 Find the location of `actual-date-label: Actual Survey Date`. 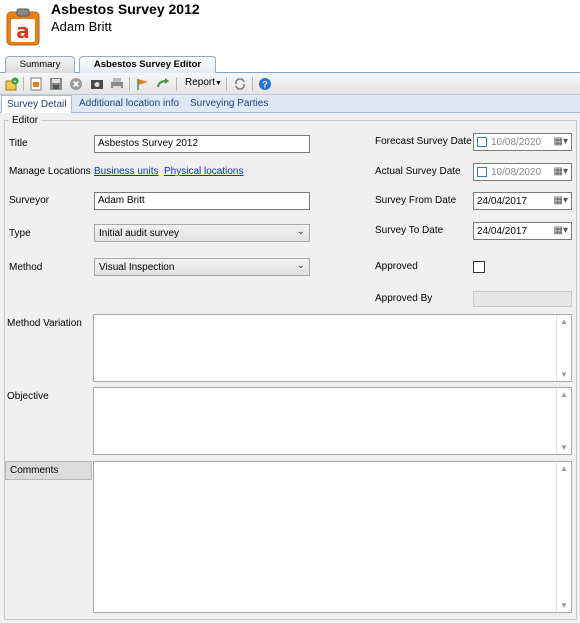

actual-date-label: Actual Survey Date is located at coordinates (418, 171).